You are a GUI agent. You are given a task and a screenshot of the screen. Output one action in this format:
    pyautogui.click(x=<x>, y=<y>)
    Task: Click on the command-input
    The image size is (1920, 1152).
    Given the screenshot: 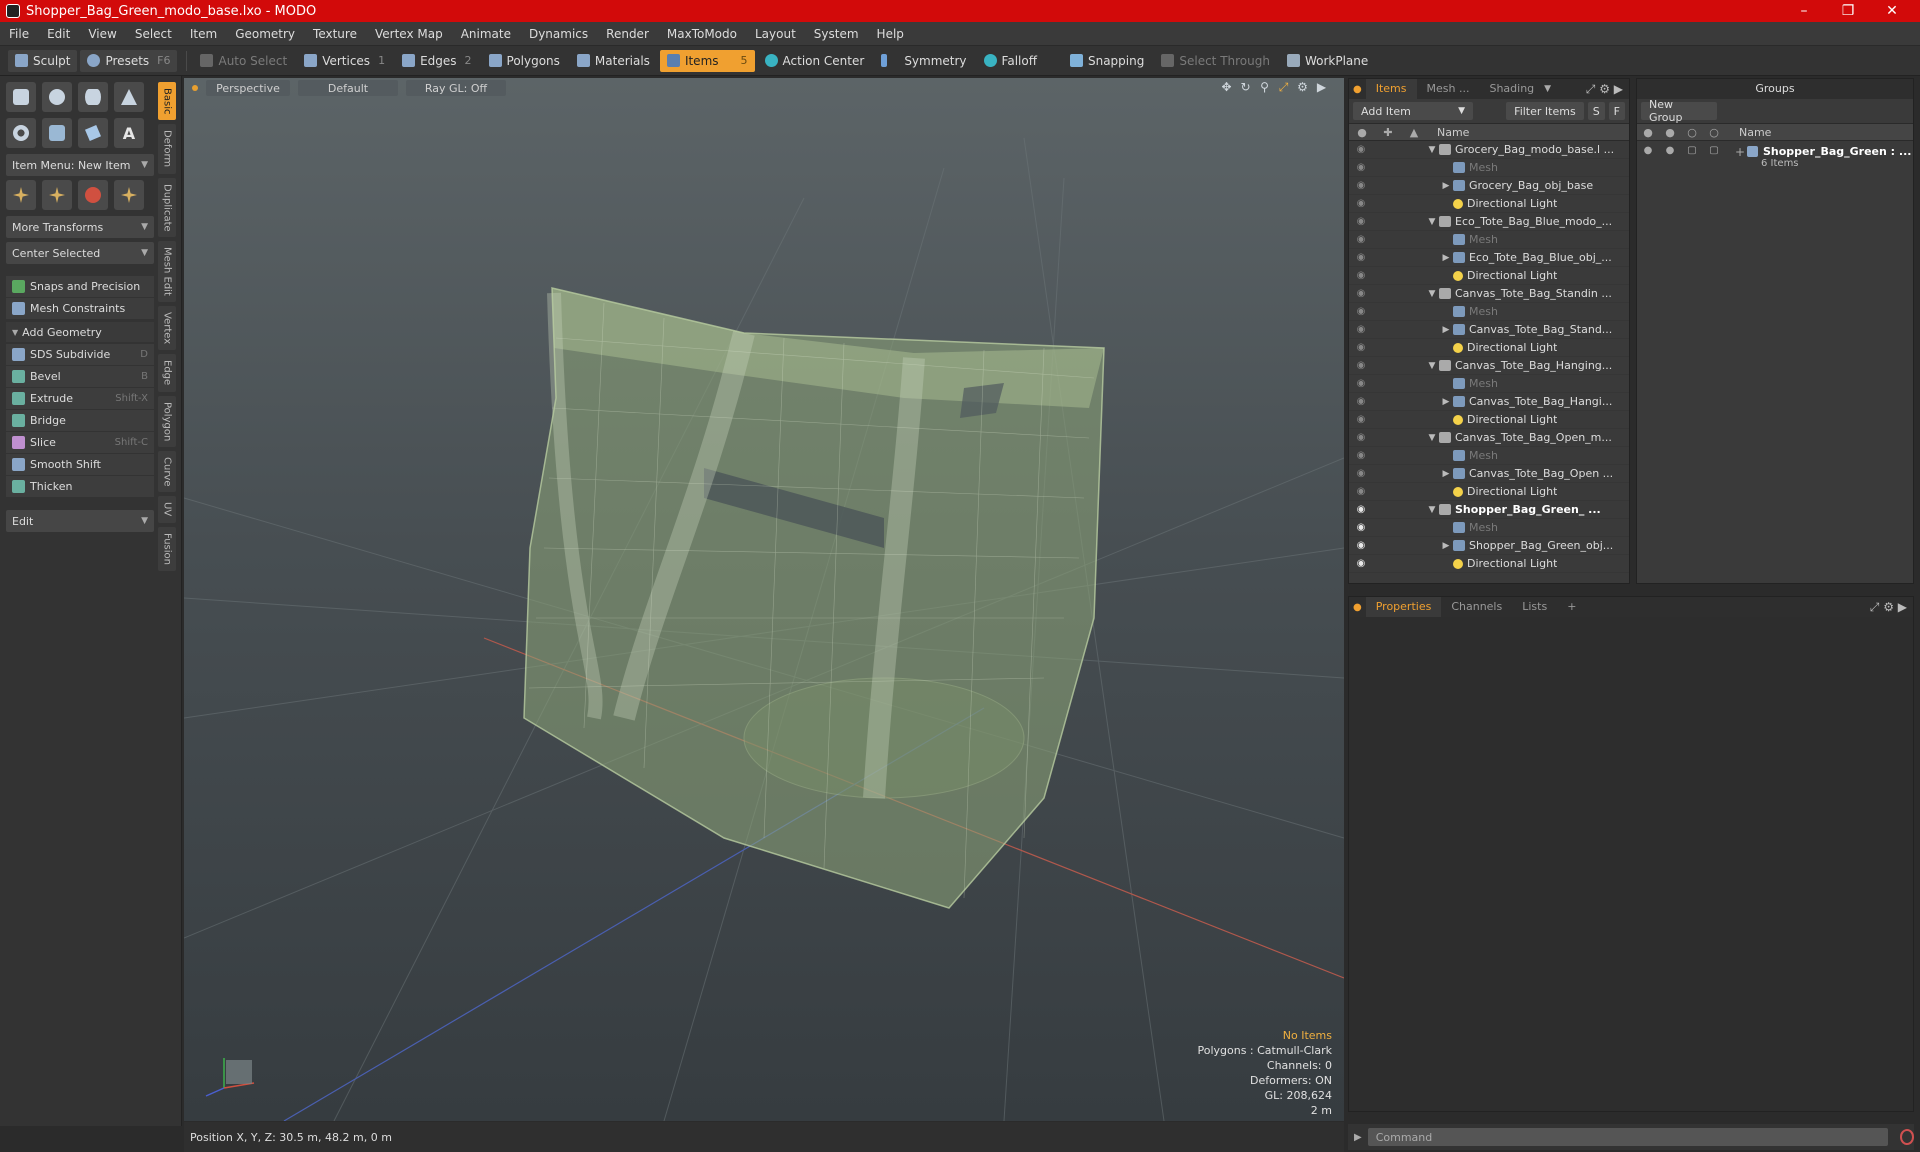 What is the action you would take?
    pyautogui.click(x=1627, y=1137)
    